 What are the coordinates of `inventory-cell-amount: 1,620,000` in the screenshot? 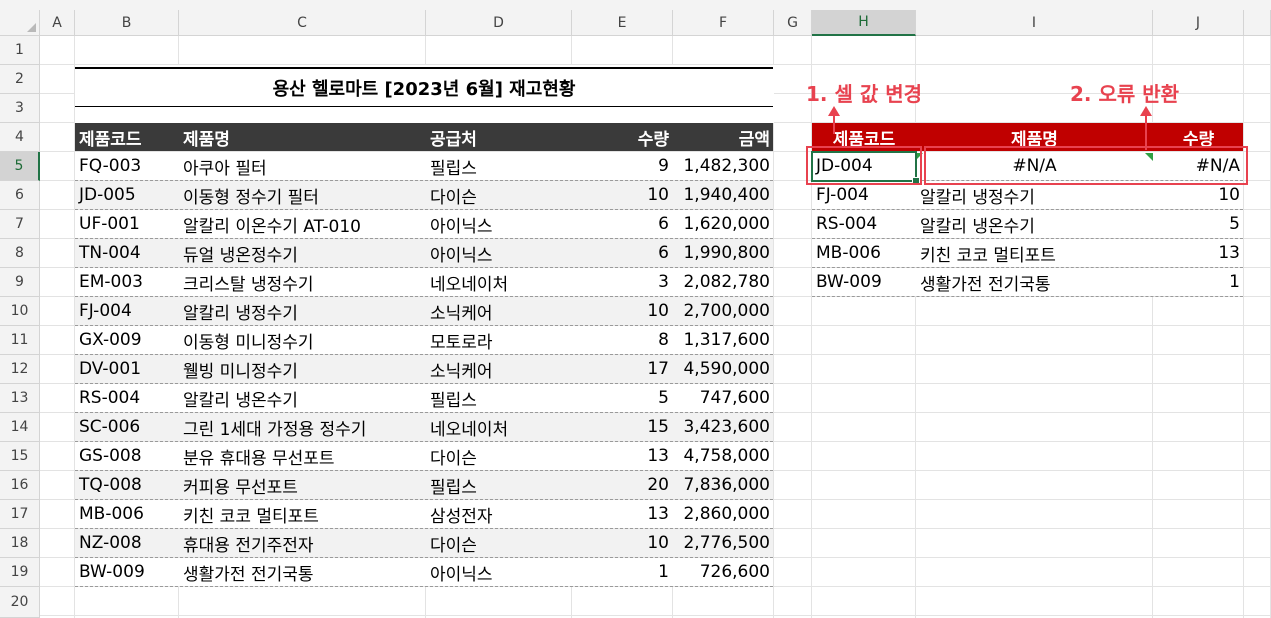 It's located at (723, 224).